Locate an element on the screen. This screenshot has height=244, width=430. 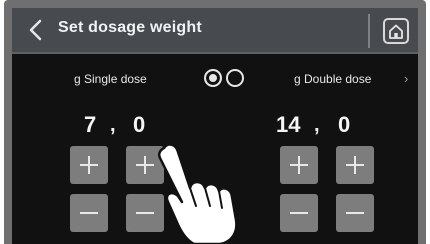
double-decimal-plus-button is located at coordinates (355, 165).